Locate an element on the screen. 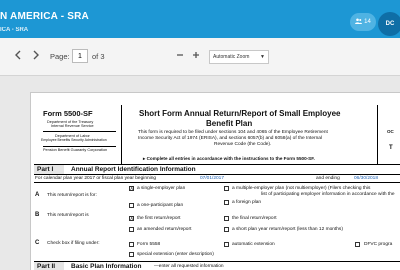 The width and height of the screenshot is (400, 270). dfvc-program-label: DFVC progra is located at coordinates (378, 244).